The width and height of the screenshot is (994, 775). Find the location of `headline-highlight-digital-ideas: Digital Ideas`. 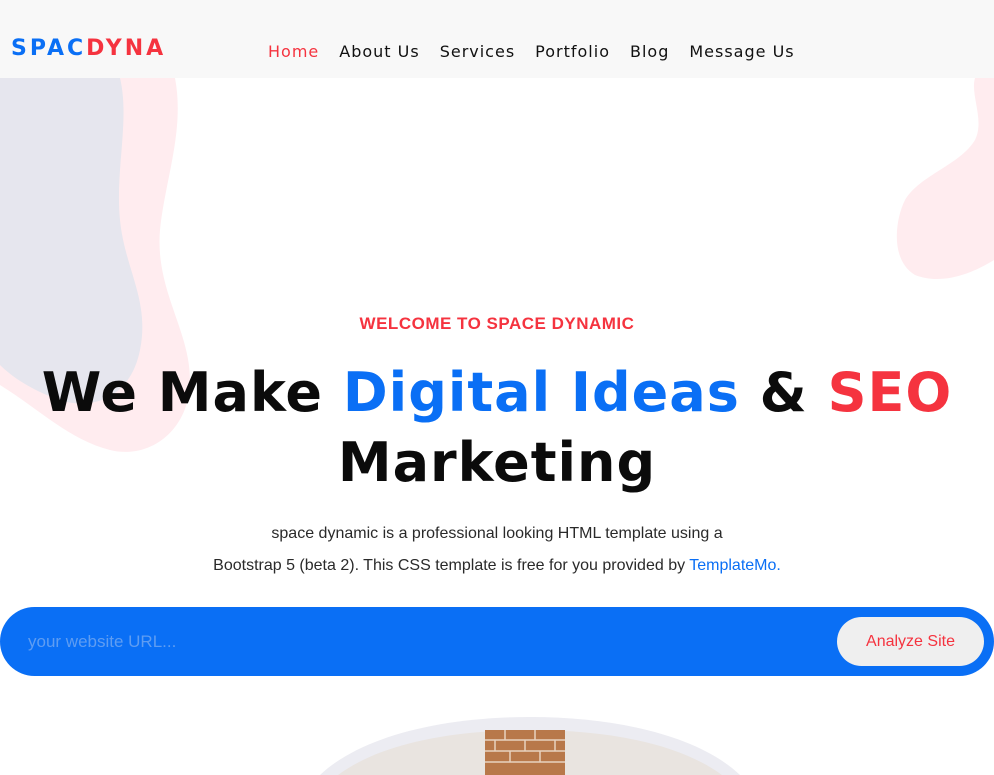

headline-highlight-digital-ideas: Digital Ideas is located at coordinates (541, 392).